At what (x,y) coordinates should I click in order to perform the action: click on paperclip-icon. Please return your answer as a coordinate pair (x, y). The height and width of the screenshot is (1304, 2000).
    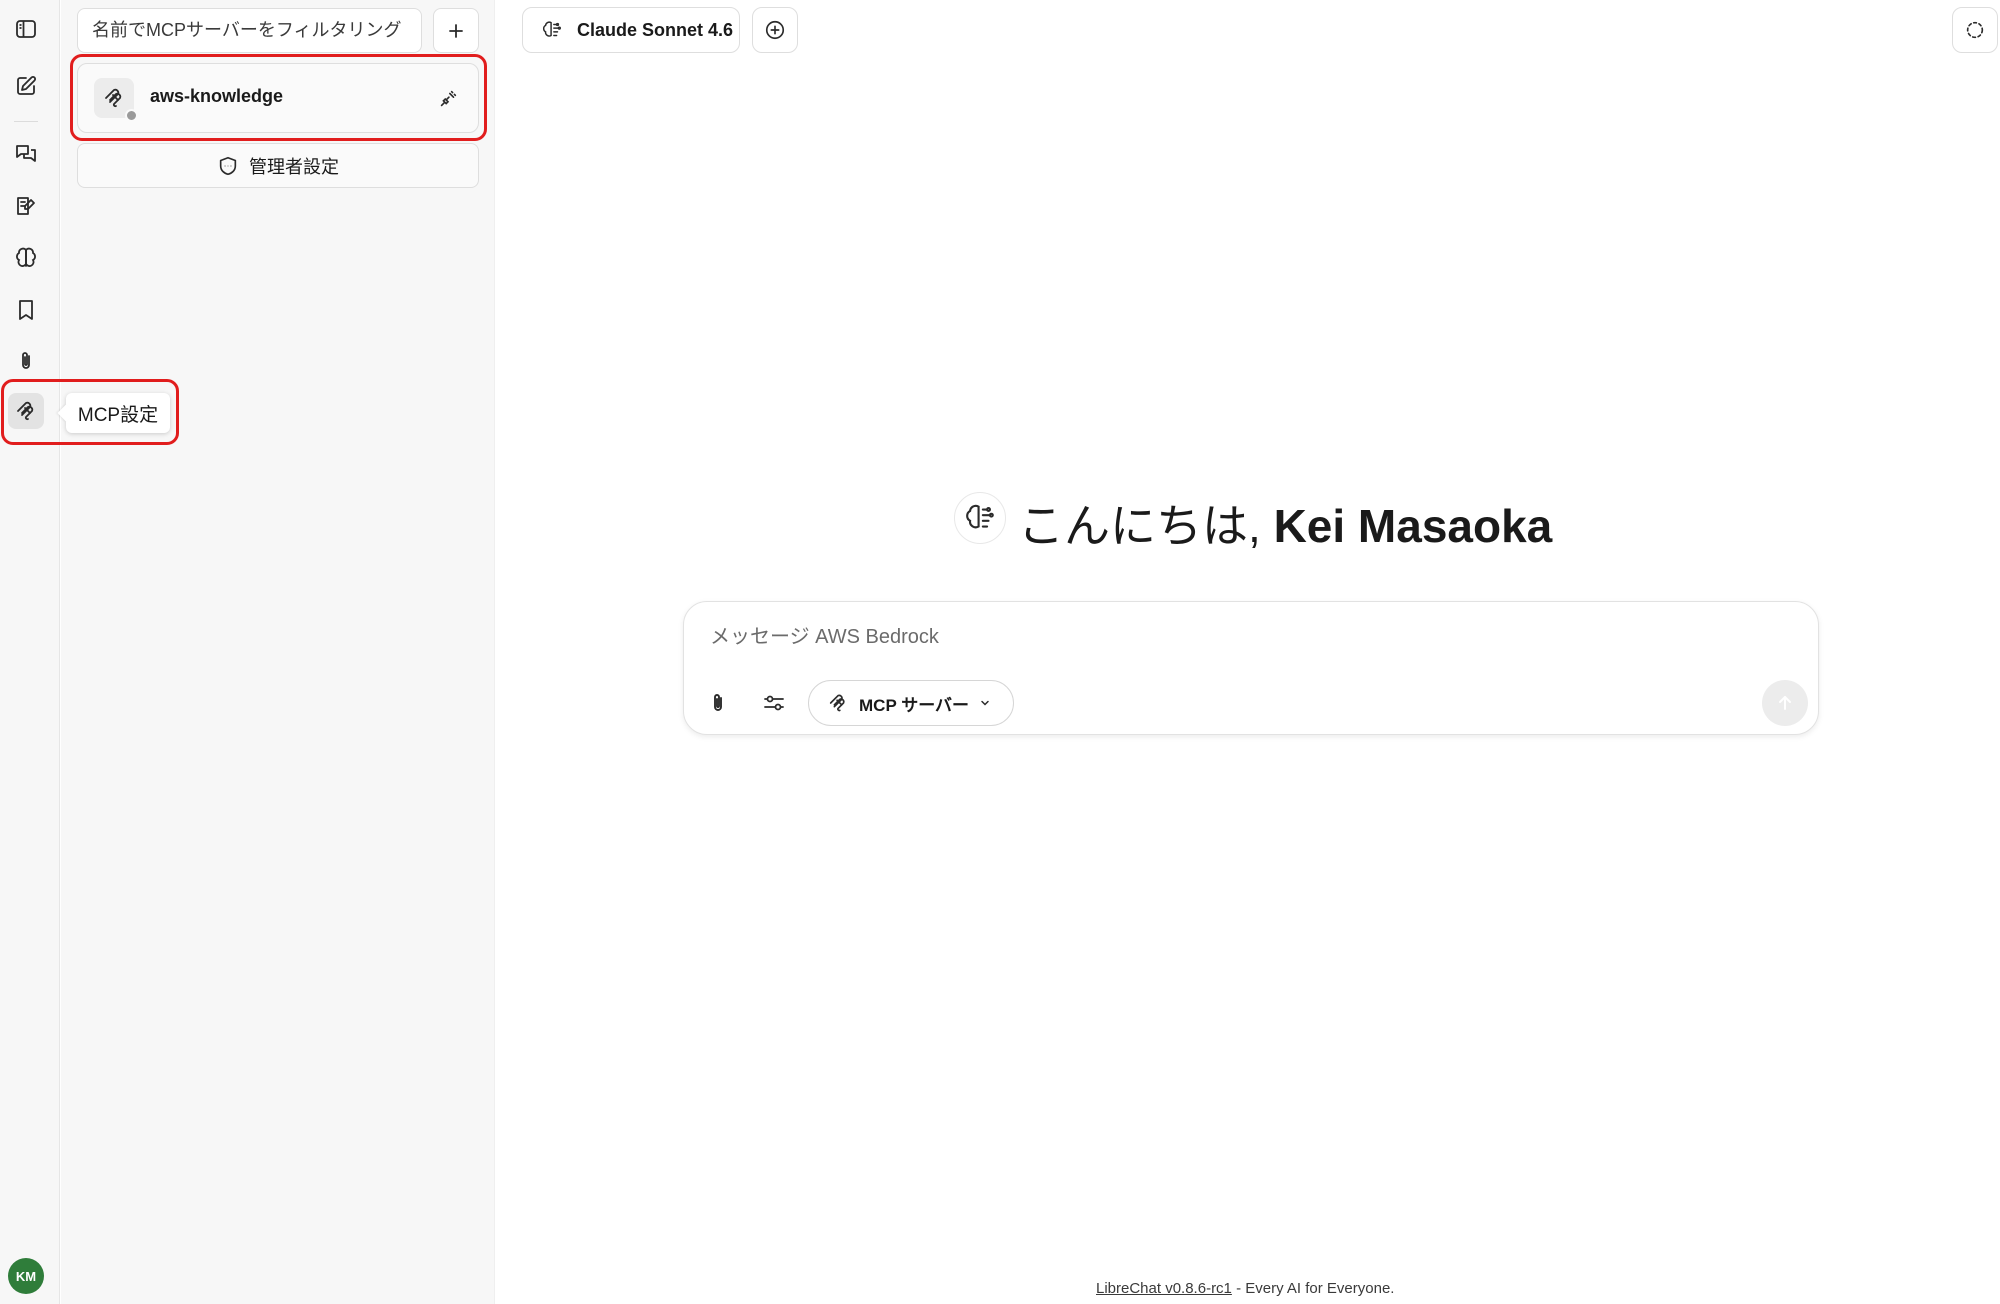
    Looking at the image, I should click on (718, 702).